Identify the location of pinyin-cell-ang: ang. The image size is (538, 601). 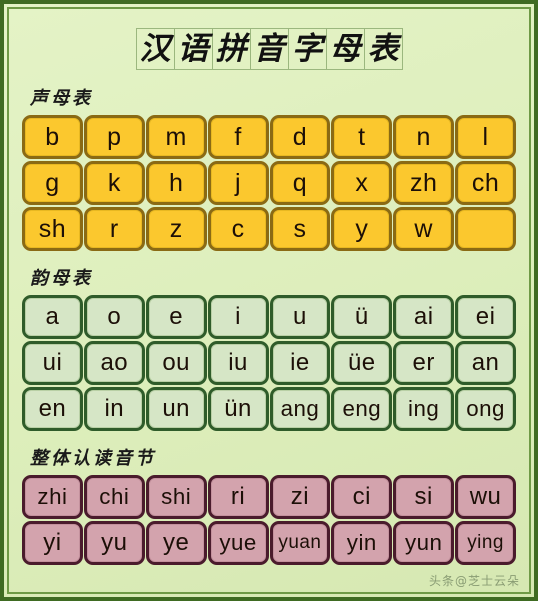
(300, 409).